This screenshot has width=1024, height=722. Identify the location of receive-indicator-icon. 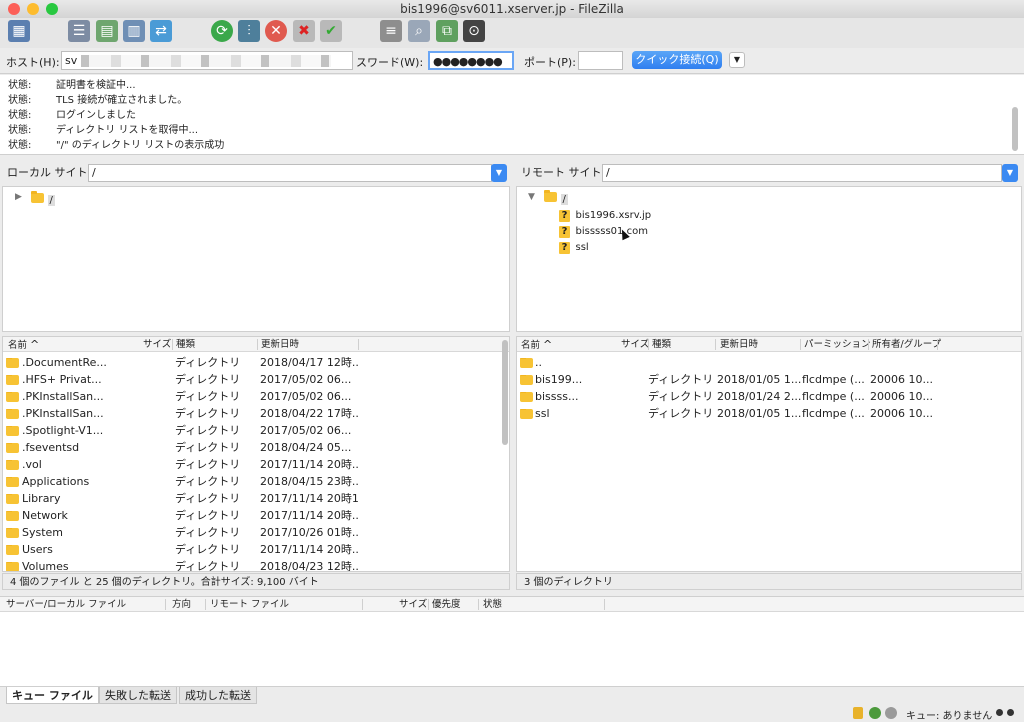
(1010, 712).